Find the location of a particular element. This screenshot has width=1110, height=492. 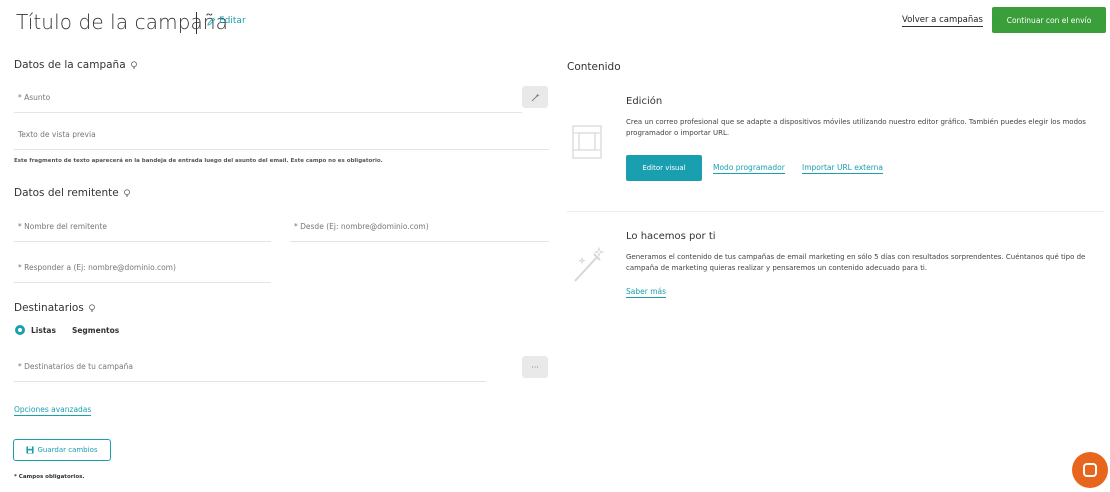

programmer-mode-link: Modo programador is located at coordinates (749, 168).